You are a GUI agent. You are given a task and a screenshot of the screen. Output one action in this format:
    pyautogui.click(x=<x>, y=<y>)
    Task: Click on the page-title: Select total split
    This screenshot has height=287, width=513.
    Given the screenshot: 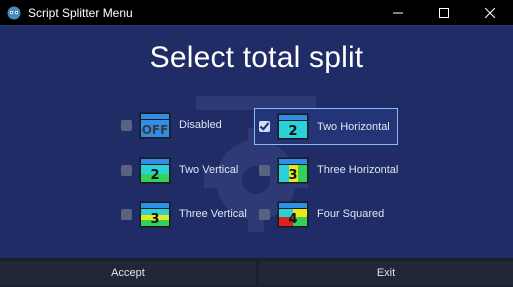 What is the action you would take?
    pyautogui.click(x=256, y=57)
    